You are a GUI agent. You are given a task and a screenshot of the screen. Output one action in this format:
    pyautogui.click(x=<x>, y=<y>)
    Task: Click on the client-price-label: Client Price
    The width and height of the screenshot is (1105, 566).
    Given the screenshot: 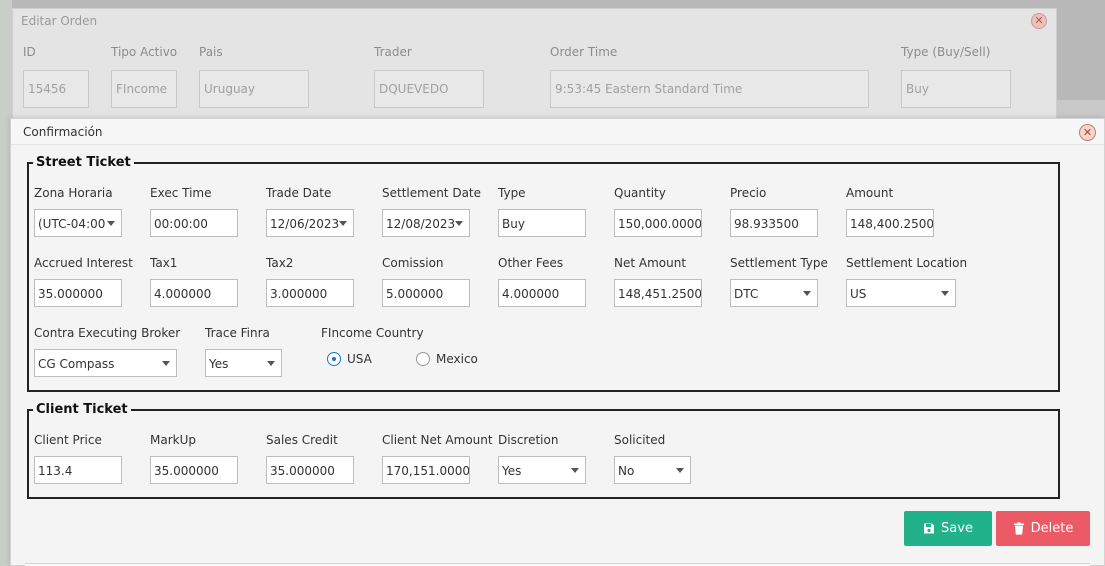 What is the action you would take?
    pyautogui.click(x=68, y=440)
    